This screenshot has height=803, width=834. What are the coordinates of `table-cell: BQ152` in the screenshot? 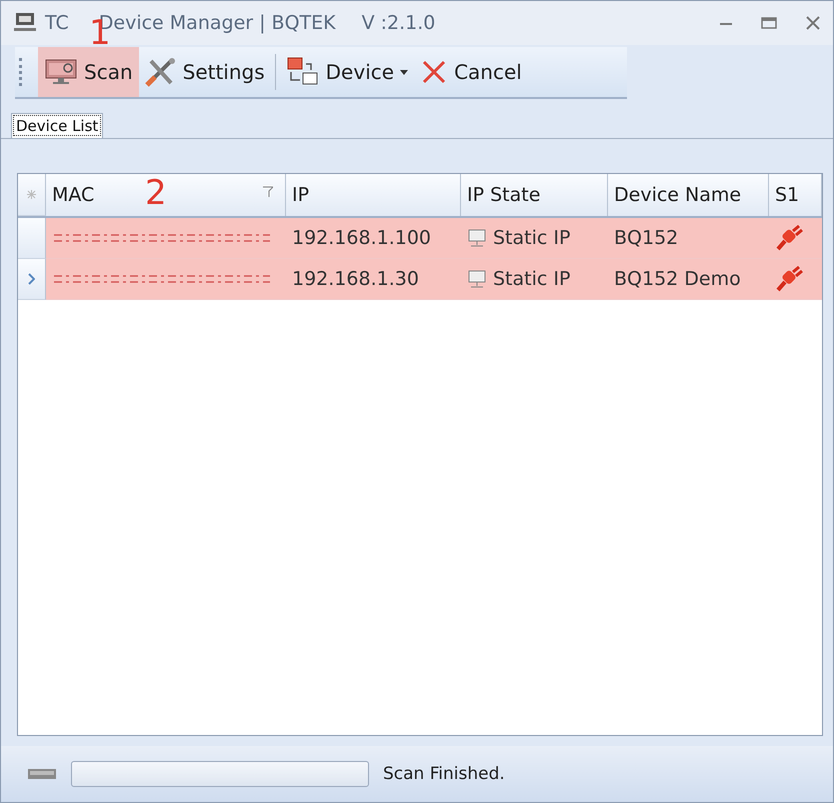 It's located at (688, 238).